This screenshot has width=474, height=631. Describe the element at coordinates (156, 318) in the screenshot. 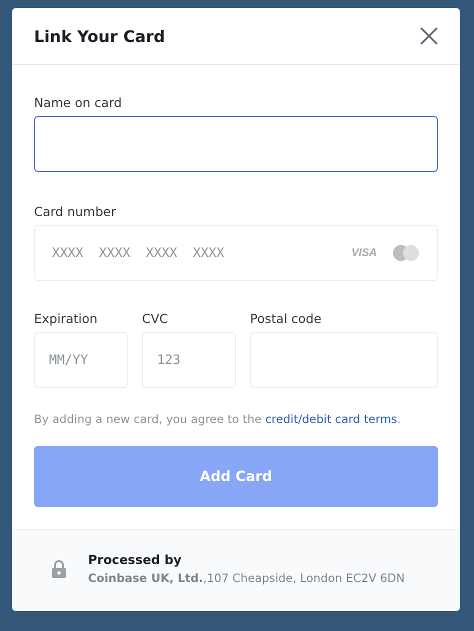

I see `field-label: CVC` at that location.